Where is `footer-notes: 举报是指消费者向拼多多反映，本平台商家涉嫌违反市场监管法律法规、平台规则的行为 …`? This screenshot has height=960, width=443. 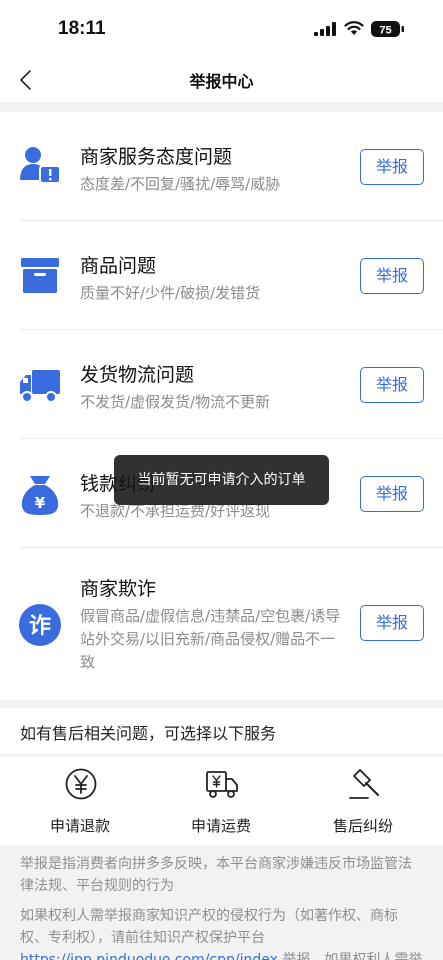
footer-notes: 举报是指消费者向拼多多反映，本平台商家涉嫌违反市场监管法律法规、平台规则的行为 … is located at coordinates (221, 902).